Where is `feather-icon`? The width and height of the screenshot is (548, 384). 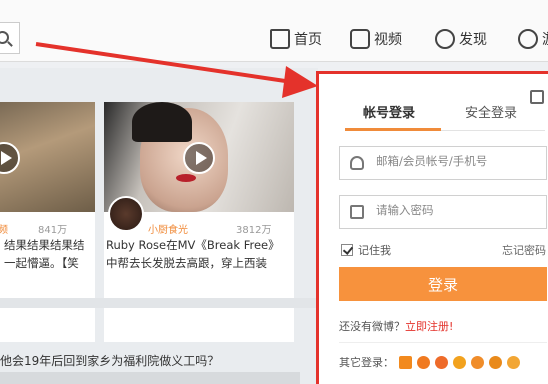
feather-icon is located at coordinates (513, 362).